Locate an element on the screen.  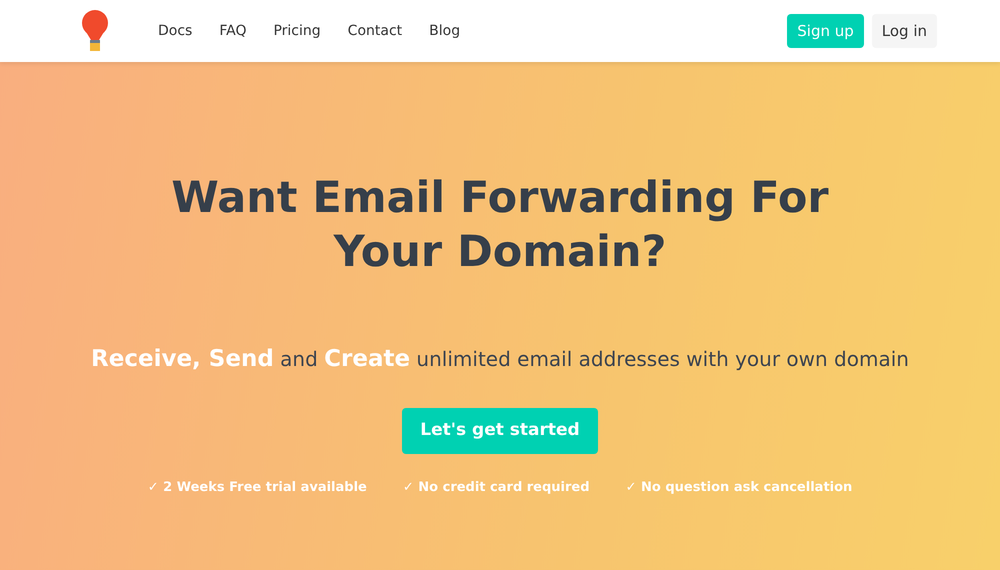
hero-title: Want Email Forwarding For Your Domain? is located at coordinates (500, 225).